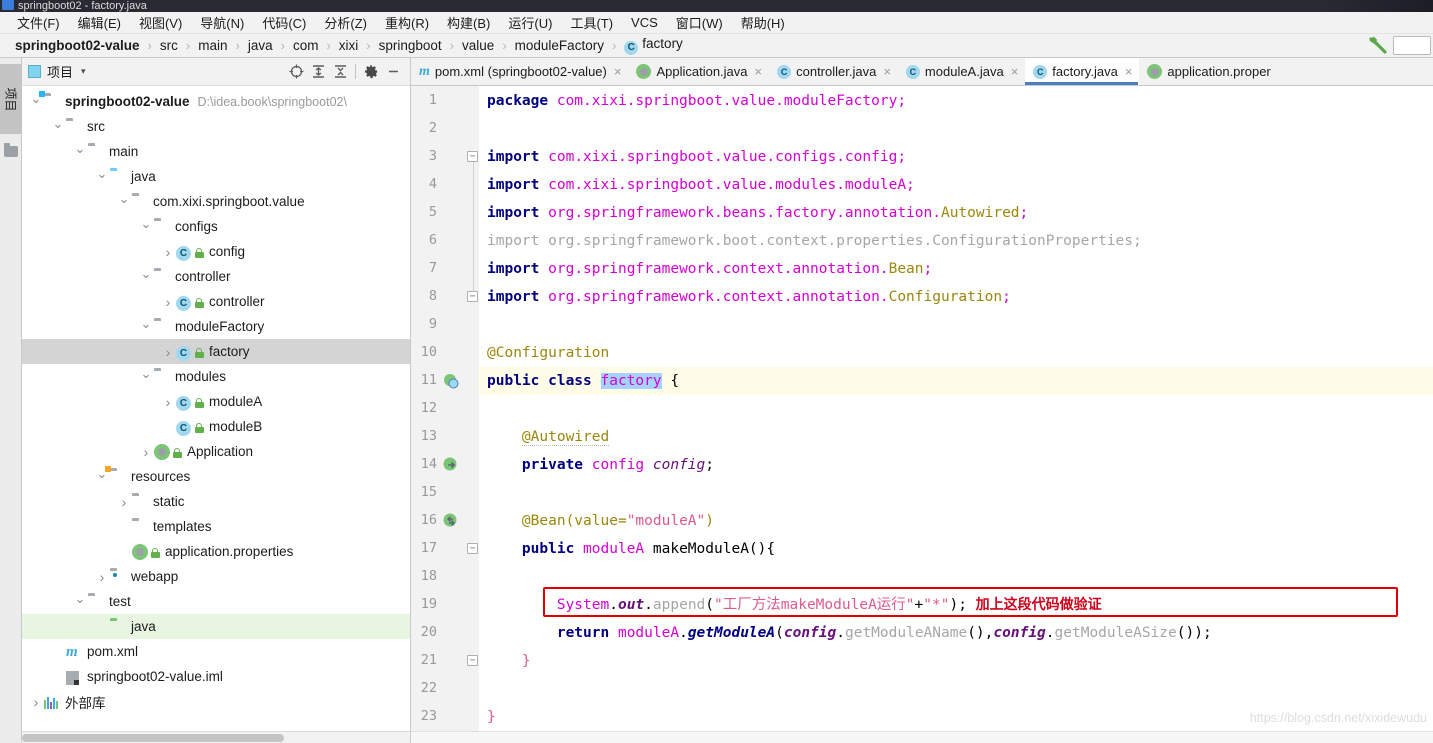 The image size is (1433, 743). I want to click on sidebar-item-project-tab: 项目, so click(11, 99).